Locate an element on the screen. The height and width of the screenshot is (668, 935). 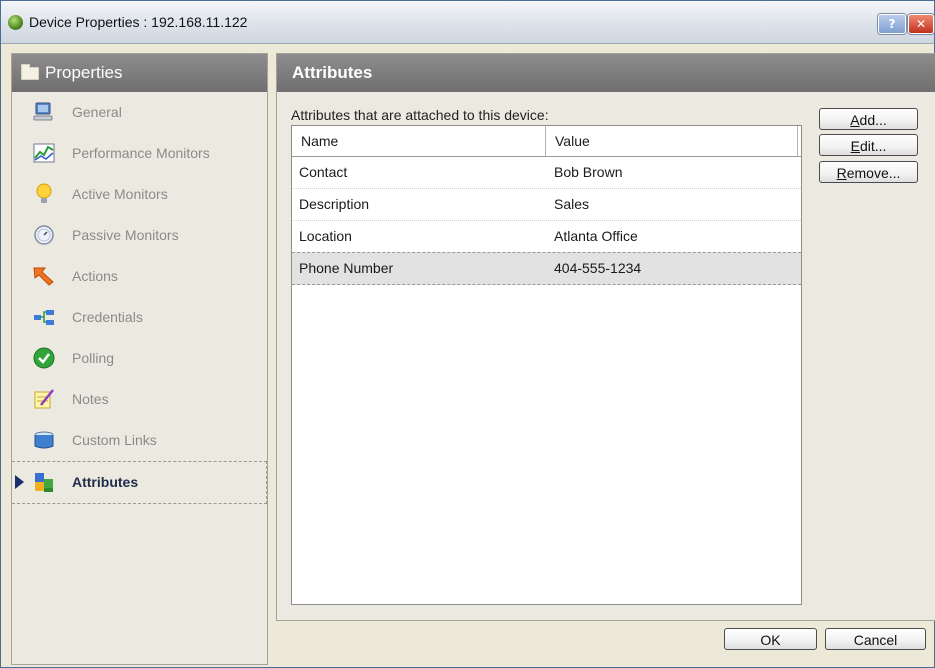
folder-icon is located at coordinates (30, 72).